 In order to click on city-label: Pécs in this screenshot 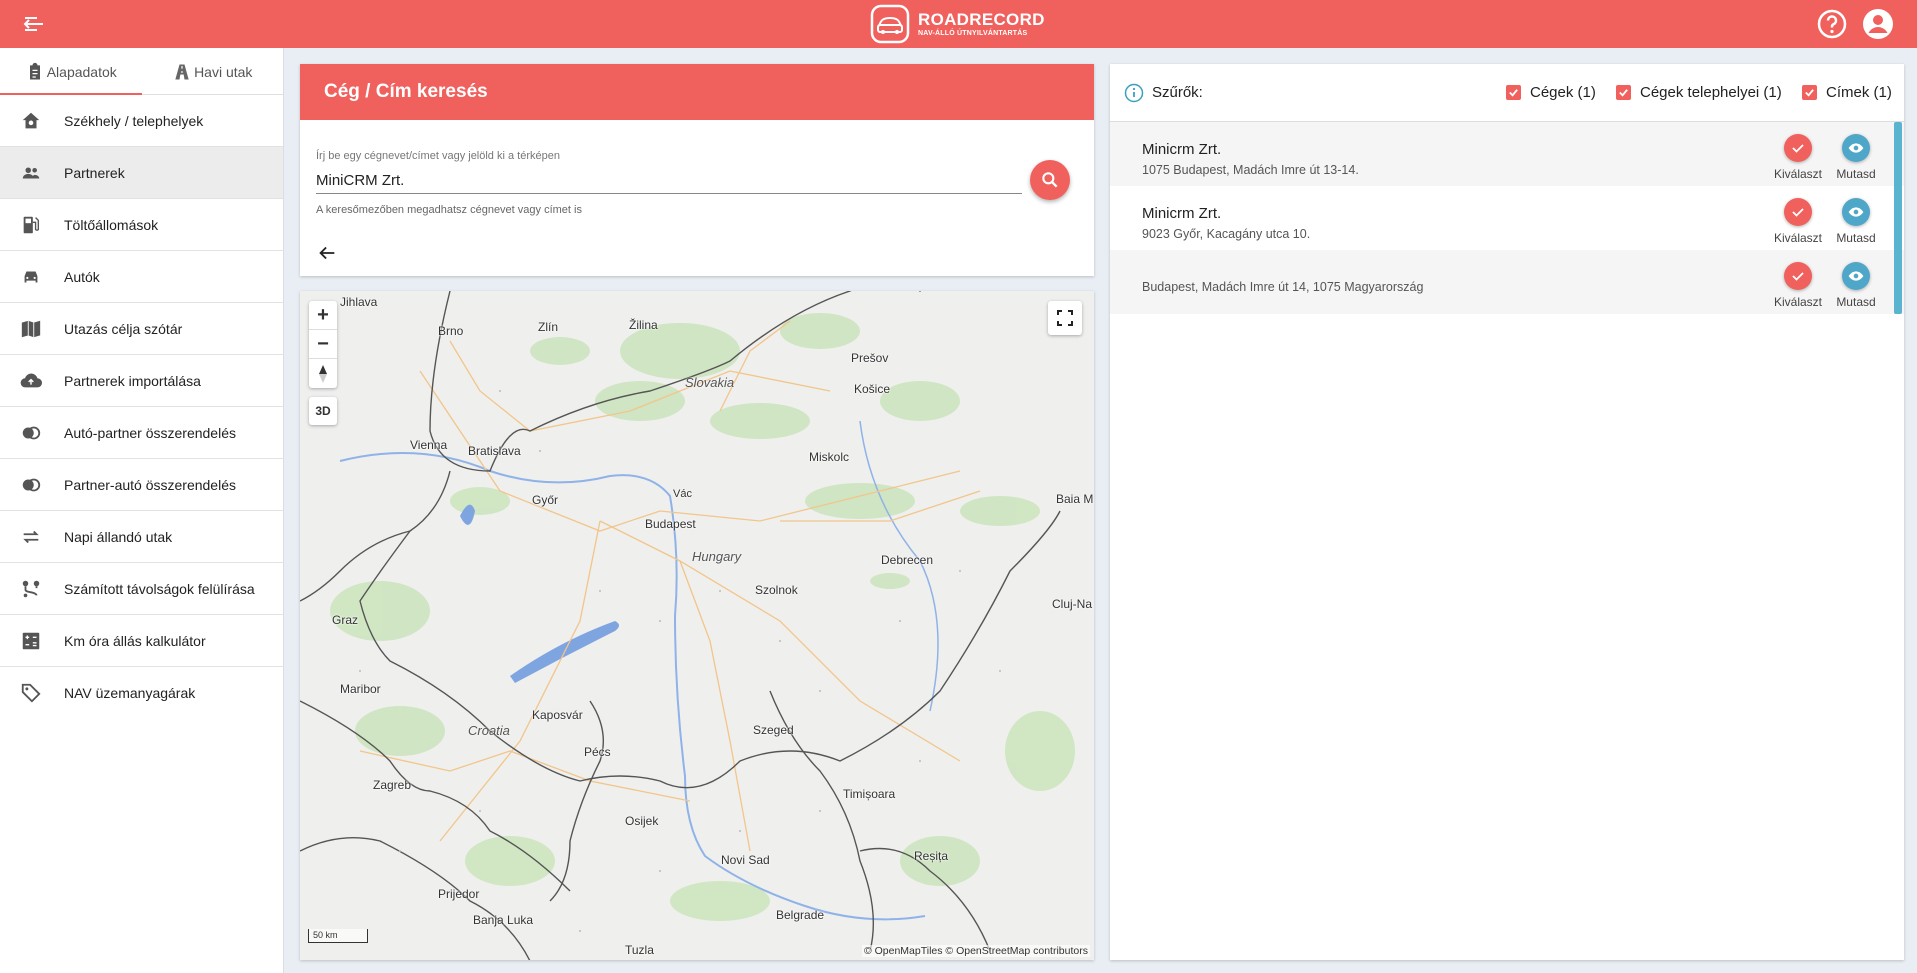, I will do `click(597, 752)`.